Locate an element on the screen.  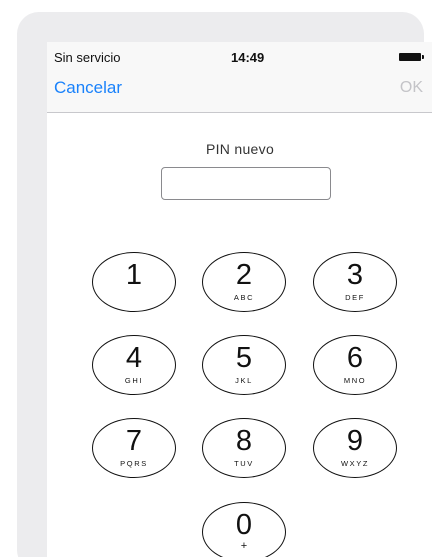
keypad-key-1: 1 is located at coordinates (134, 282).